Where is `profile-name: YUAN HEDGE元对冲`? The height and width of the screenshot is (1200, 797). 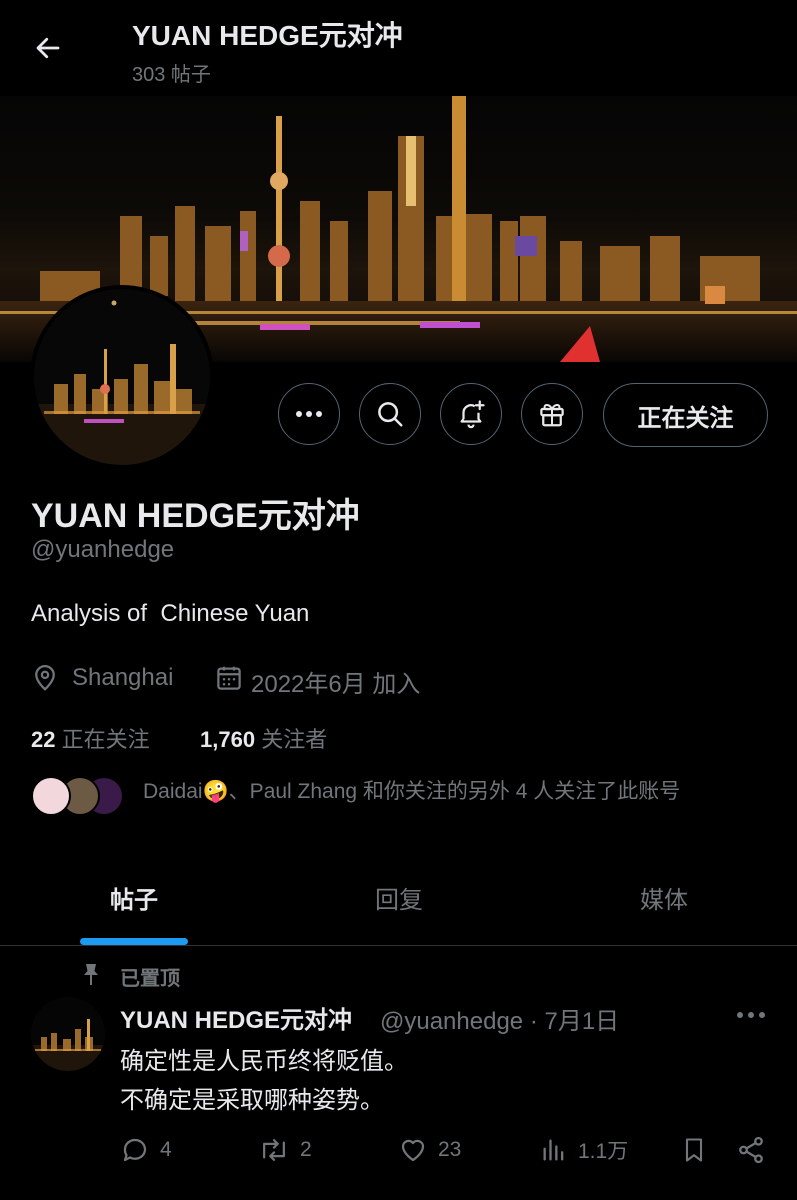 profile-name: YUAN HEDGE元对冲 is located at coordinates (195, 516).